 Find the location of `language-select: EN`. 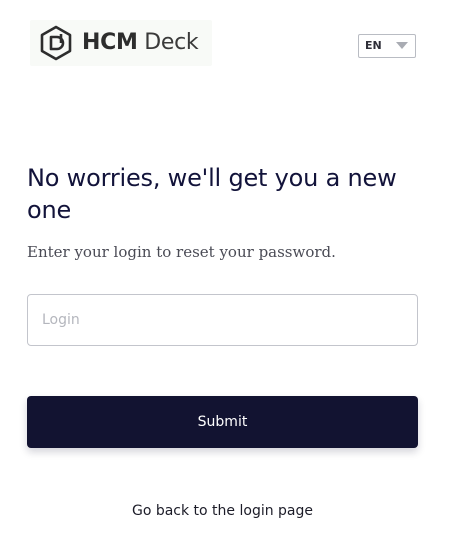

language-select: EN is located at coordinates (387, 46).